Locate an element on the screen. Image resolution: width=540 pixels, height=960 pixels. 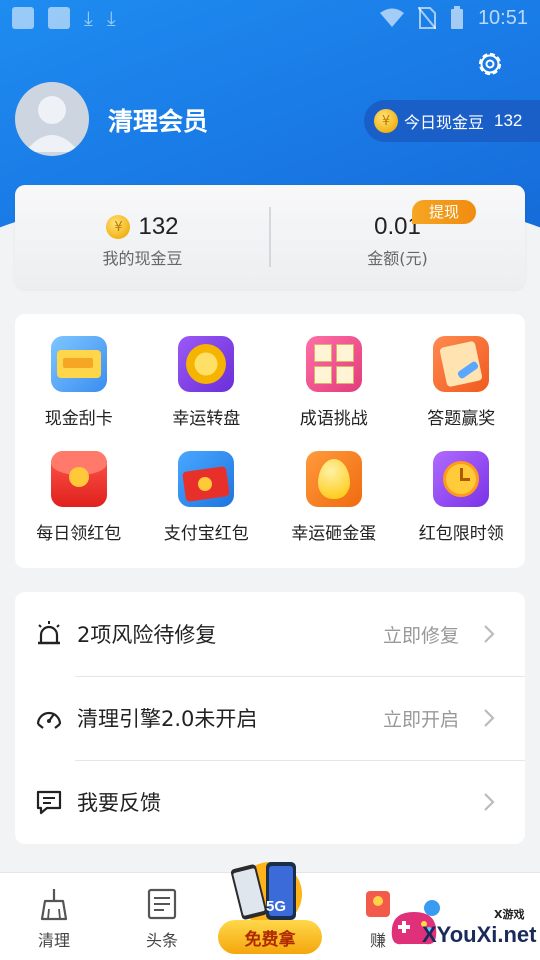
grid-item-label: 幸运砸金蛋 is located at coordinates (334, 534).